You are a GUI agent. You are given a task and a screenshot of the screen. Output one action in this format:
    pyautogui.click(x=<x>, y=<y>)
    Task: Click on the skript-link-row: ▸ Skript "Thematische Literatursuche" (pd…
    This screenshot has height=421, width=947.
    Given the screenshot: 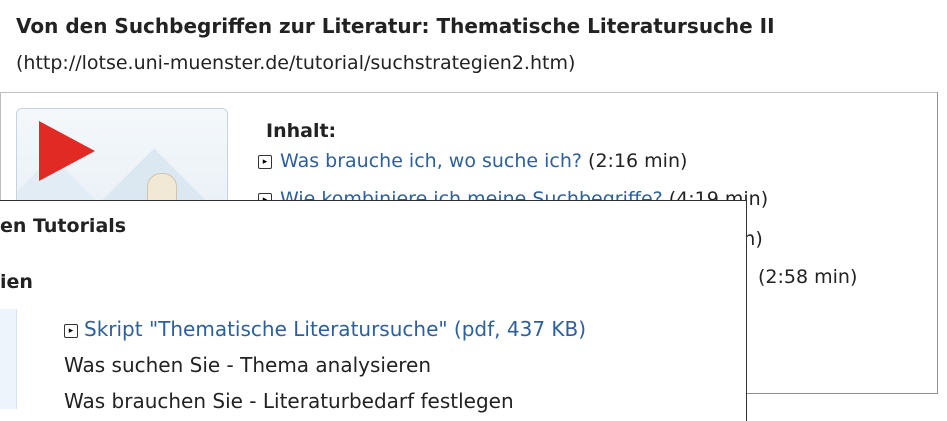 What is the action you would take?
    pyautogui.click(x=325, y=329)
    